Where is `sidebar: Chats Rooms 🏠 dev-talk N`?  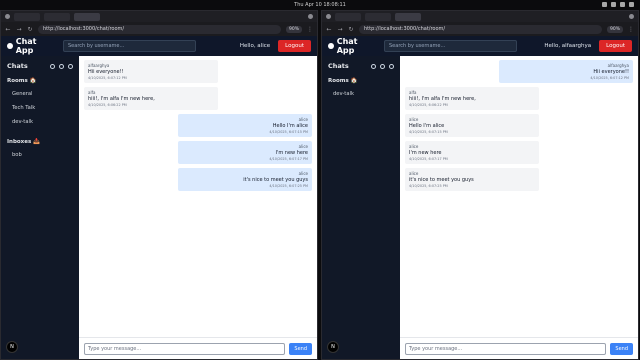 sidebar: Chats Rooms 🏠 dev-talk N is located at coordinates (361, 207).